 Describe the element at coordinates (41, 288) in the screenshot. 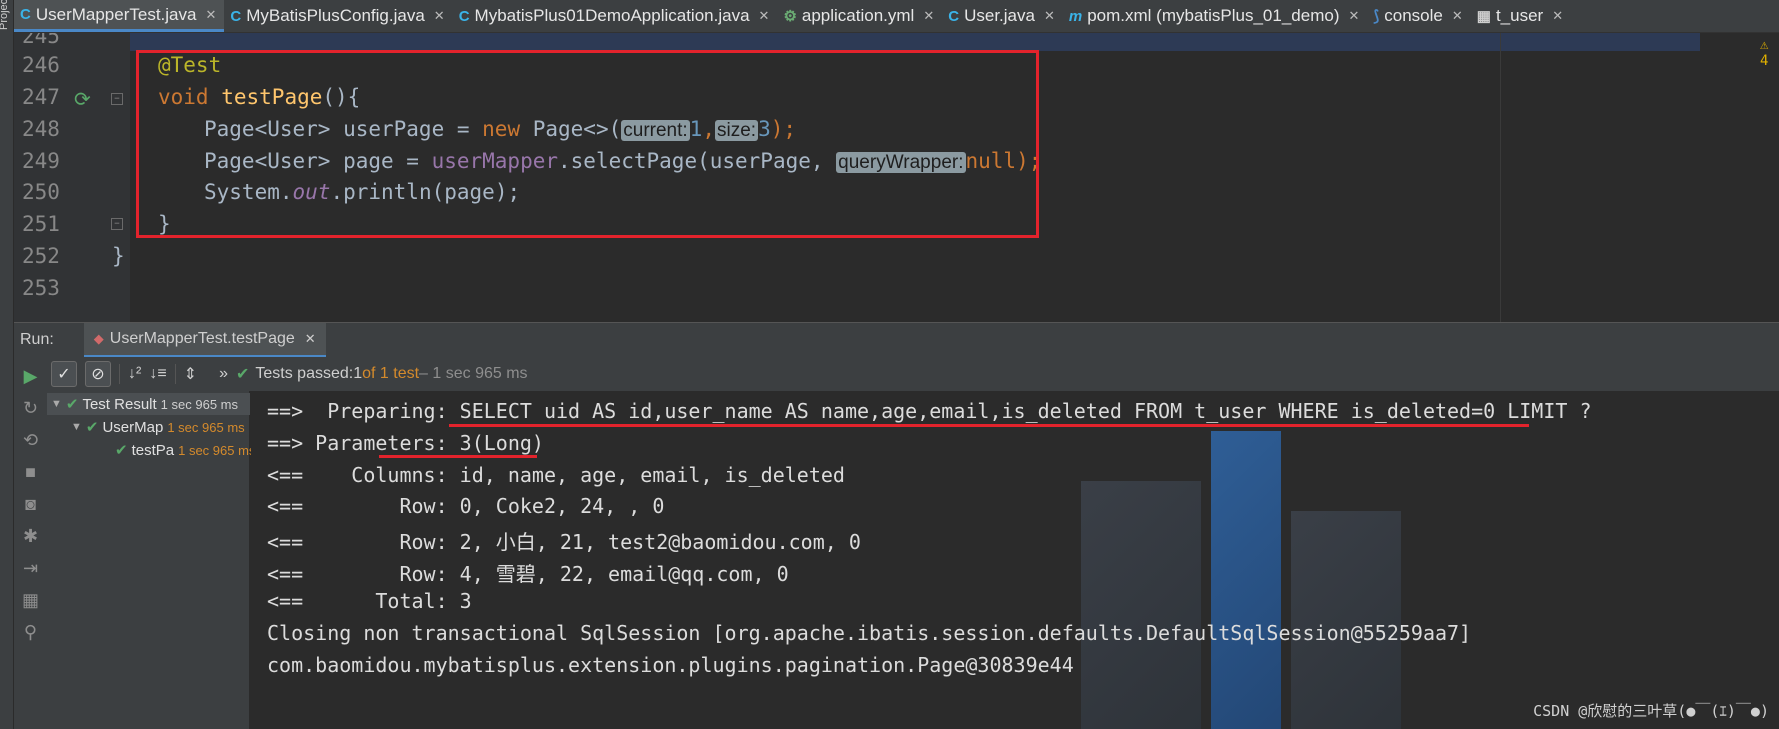

I see `line-number: 253` at that location.